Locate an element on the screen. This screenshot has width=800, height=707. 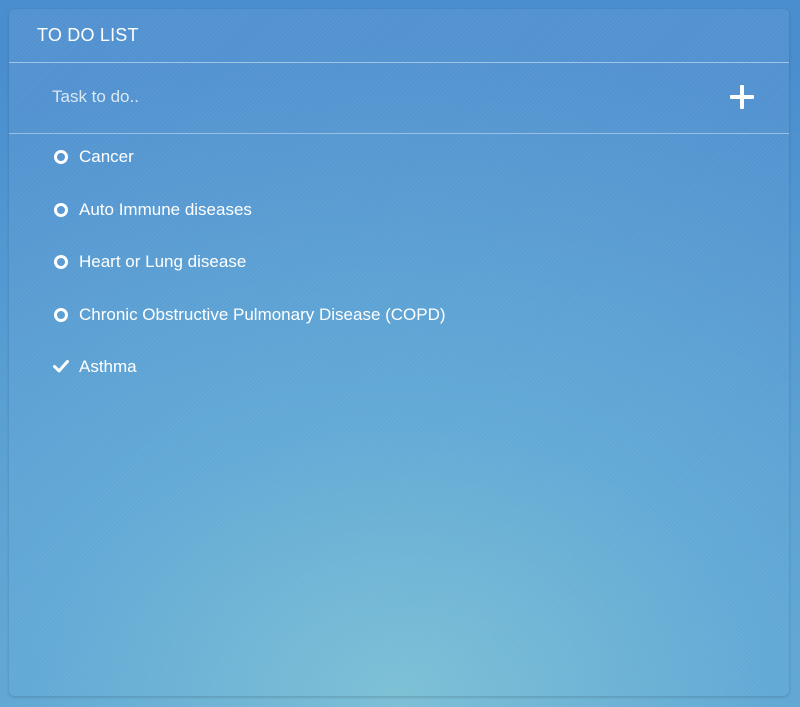
add-task-button is located at coordinates (742, 97).